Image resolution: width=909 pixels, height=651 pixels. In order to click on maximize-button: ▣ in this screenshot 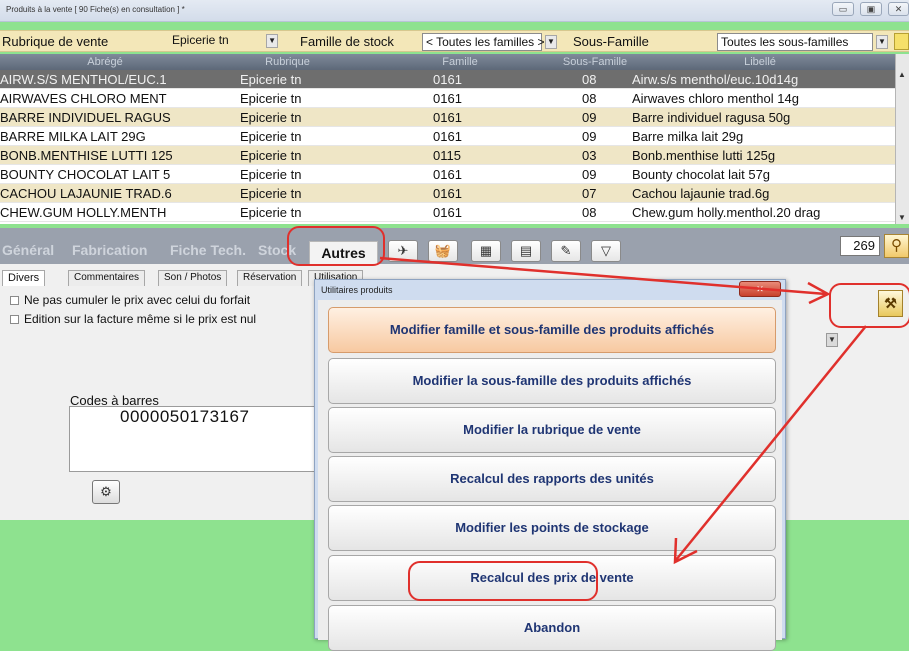, I will do `click(871, 9)`.